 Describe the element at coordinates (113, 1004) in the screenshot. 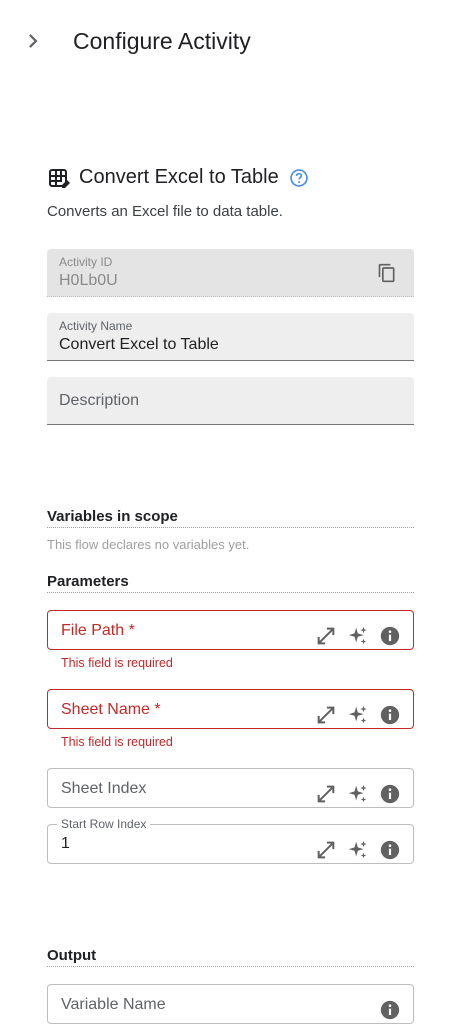

I see `variable-name-placeholder: Variable Name` at that location.